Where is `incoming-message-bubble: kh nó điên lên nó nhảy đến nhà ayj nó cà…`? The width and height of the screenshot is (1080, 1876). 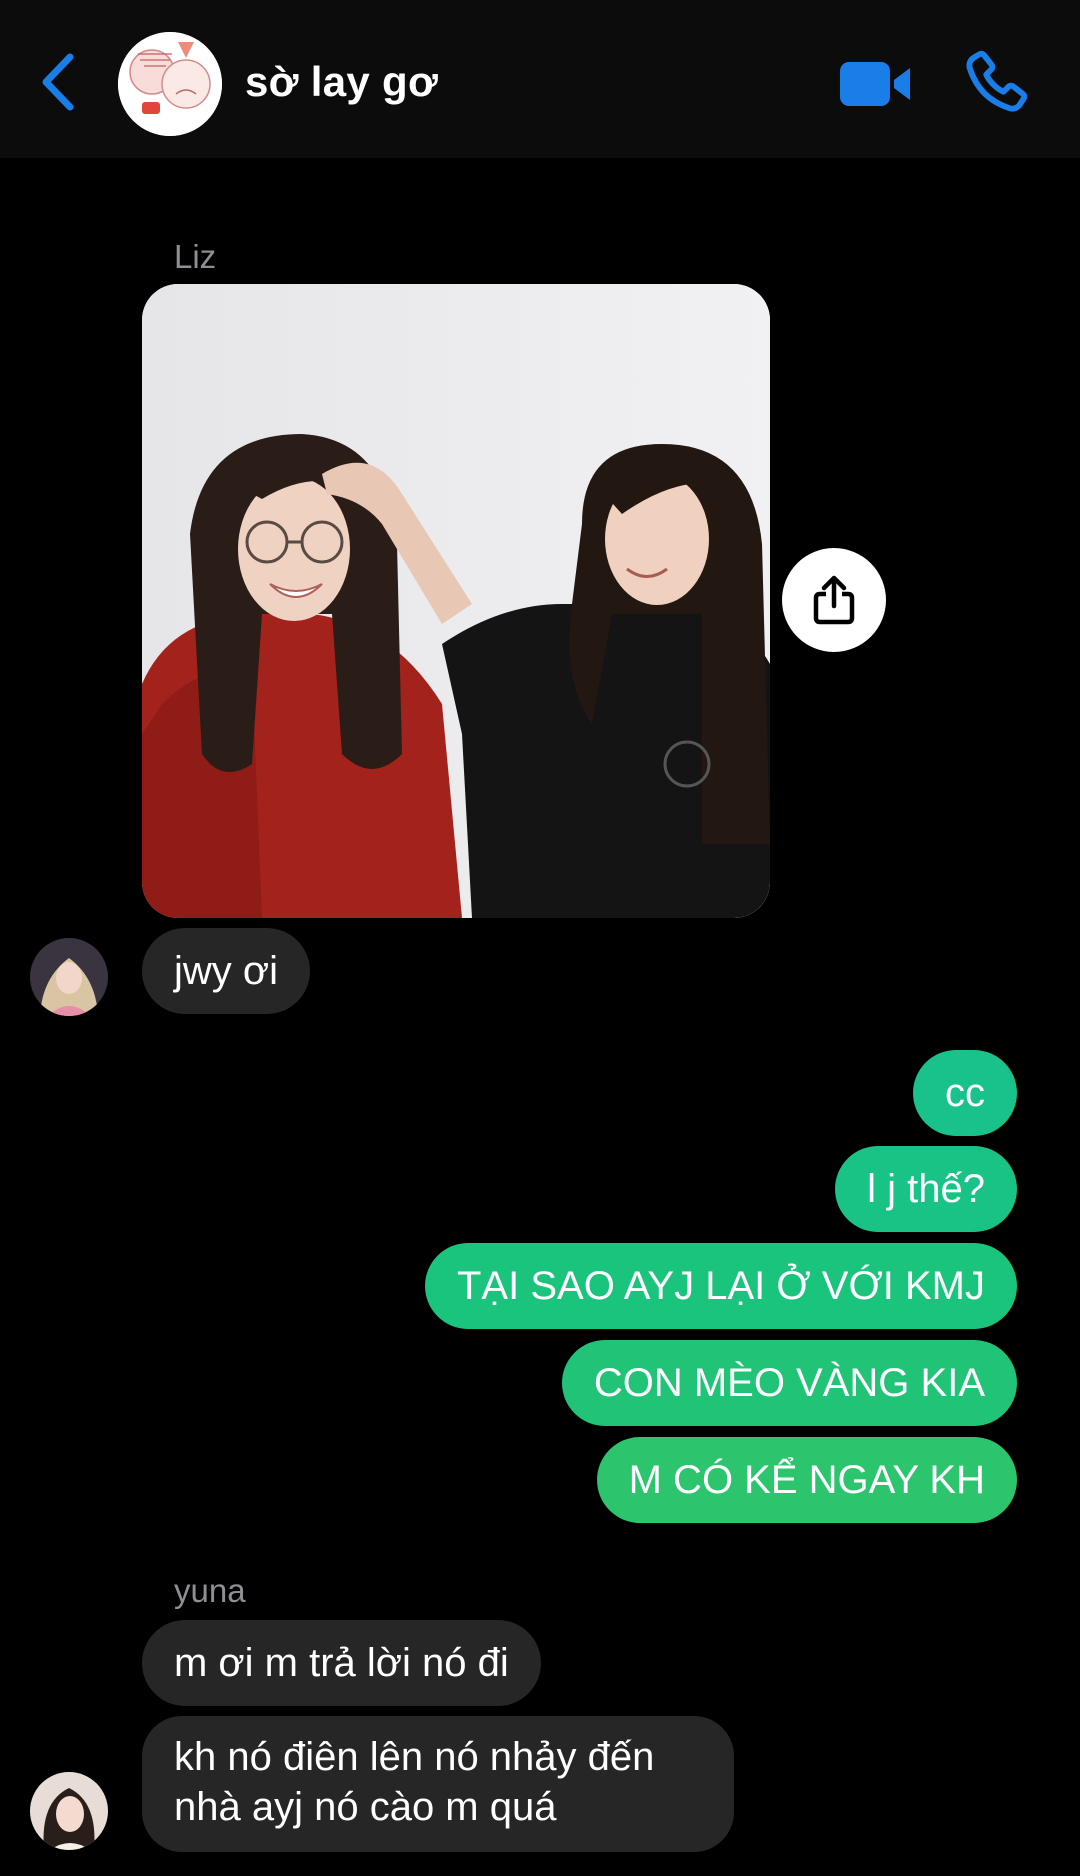
incoming-message-bubble: kh nó điên lên nó nhảy đến nhà ayj nó cà… is located at coordinates (438, 1784).